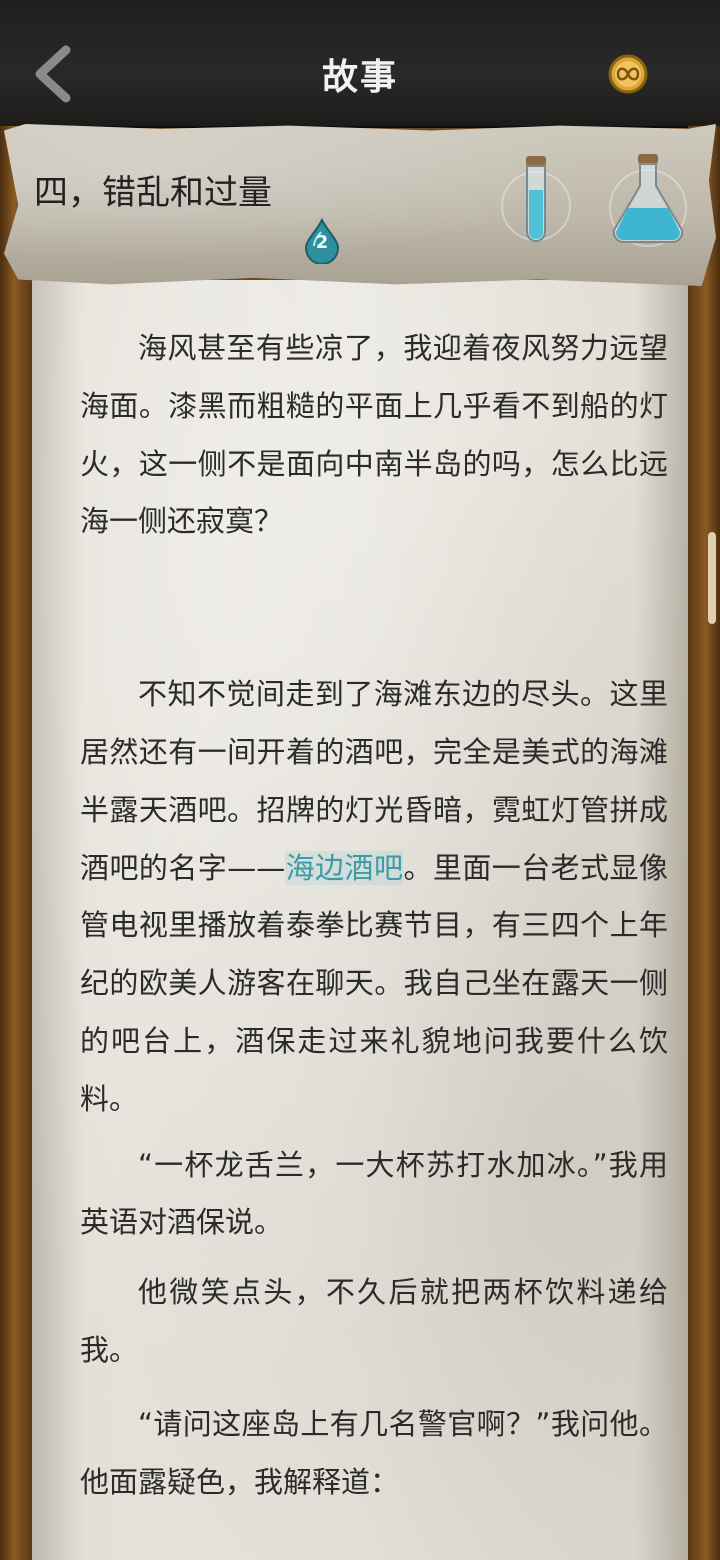 Image resolution: width=720 pixels, height=1560 pixels. Describe the element at coordinates (344, 867) in the screenshot. I see `keyword-link: 海边酒吧` at that location.